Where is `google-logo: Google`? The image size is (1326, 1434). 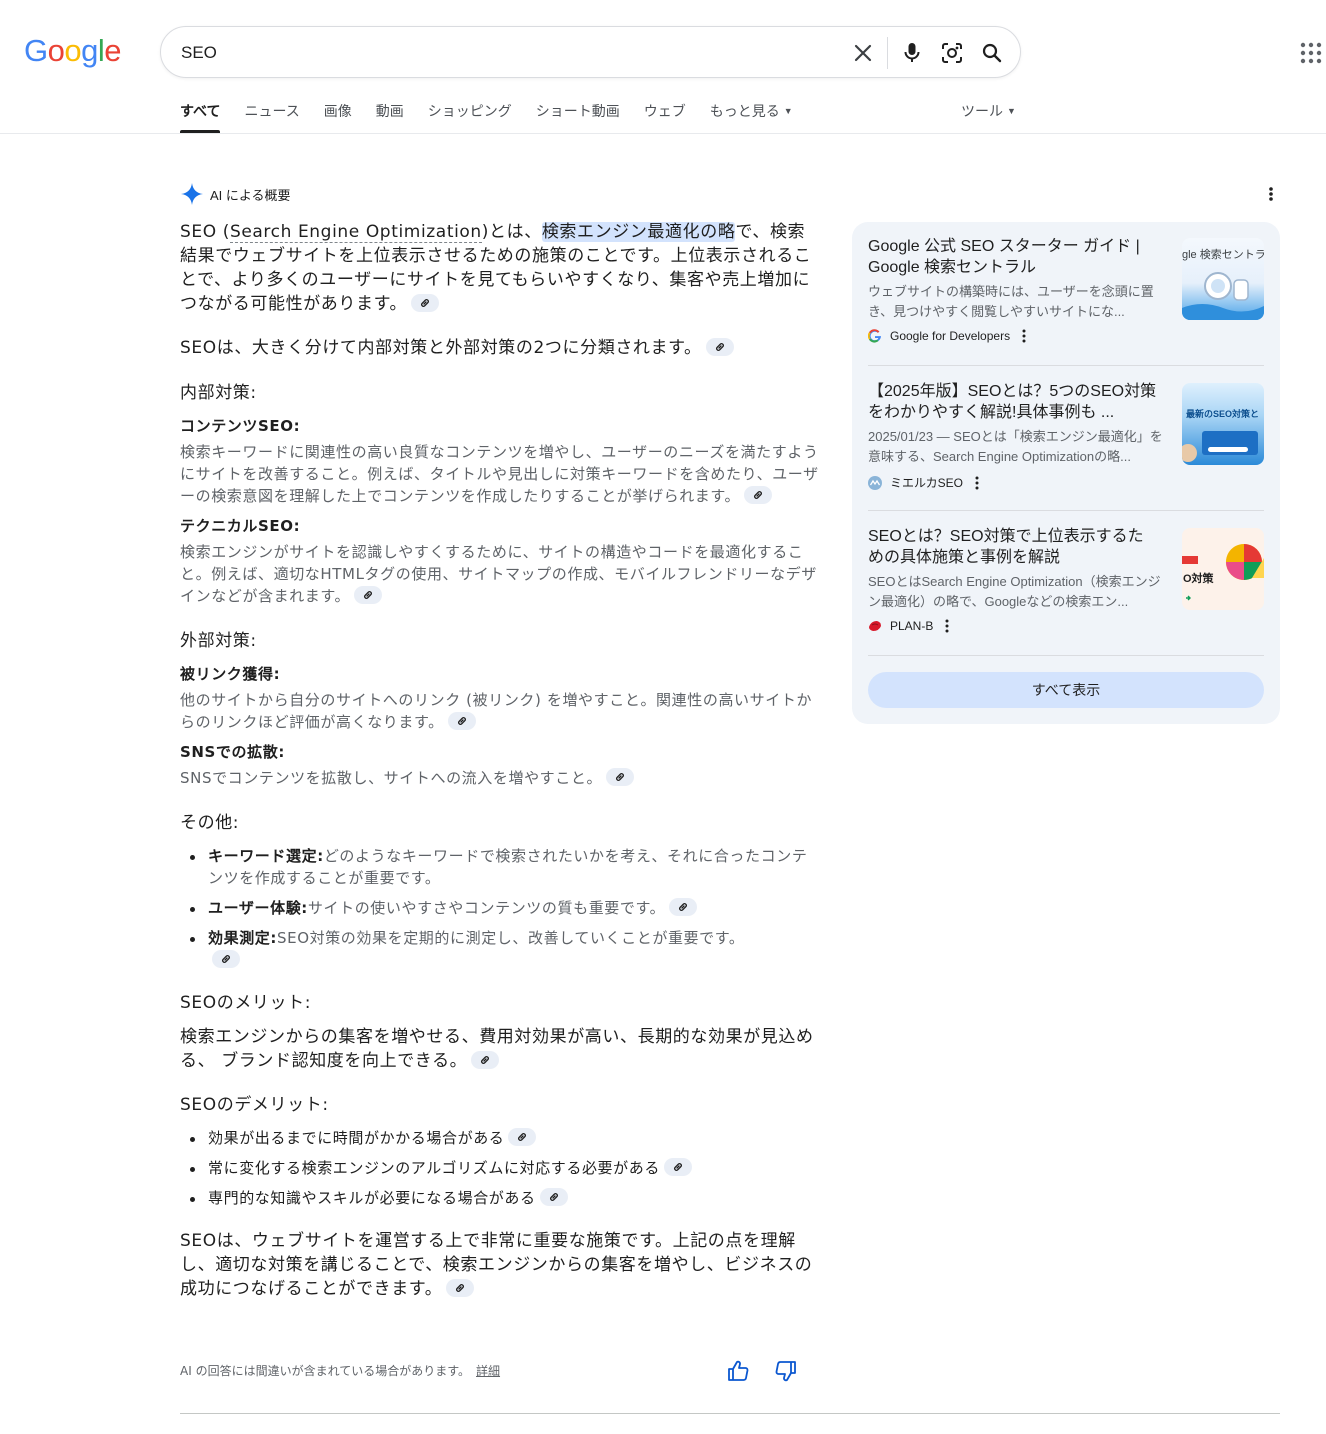
google-logo: Google is located at coordinates (73, 50).